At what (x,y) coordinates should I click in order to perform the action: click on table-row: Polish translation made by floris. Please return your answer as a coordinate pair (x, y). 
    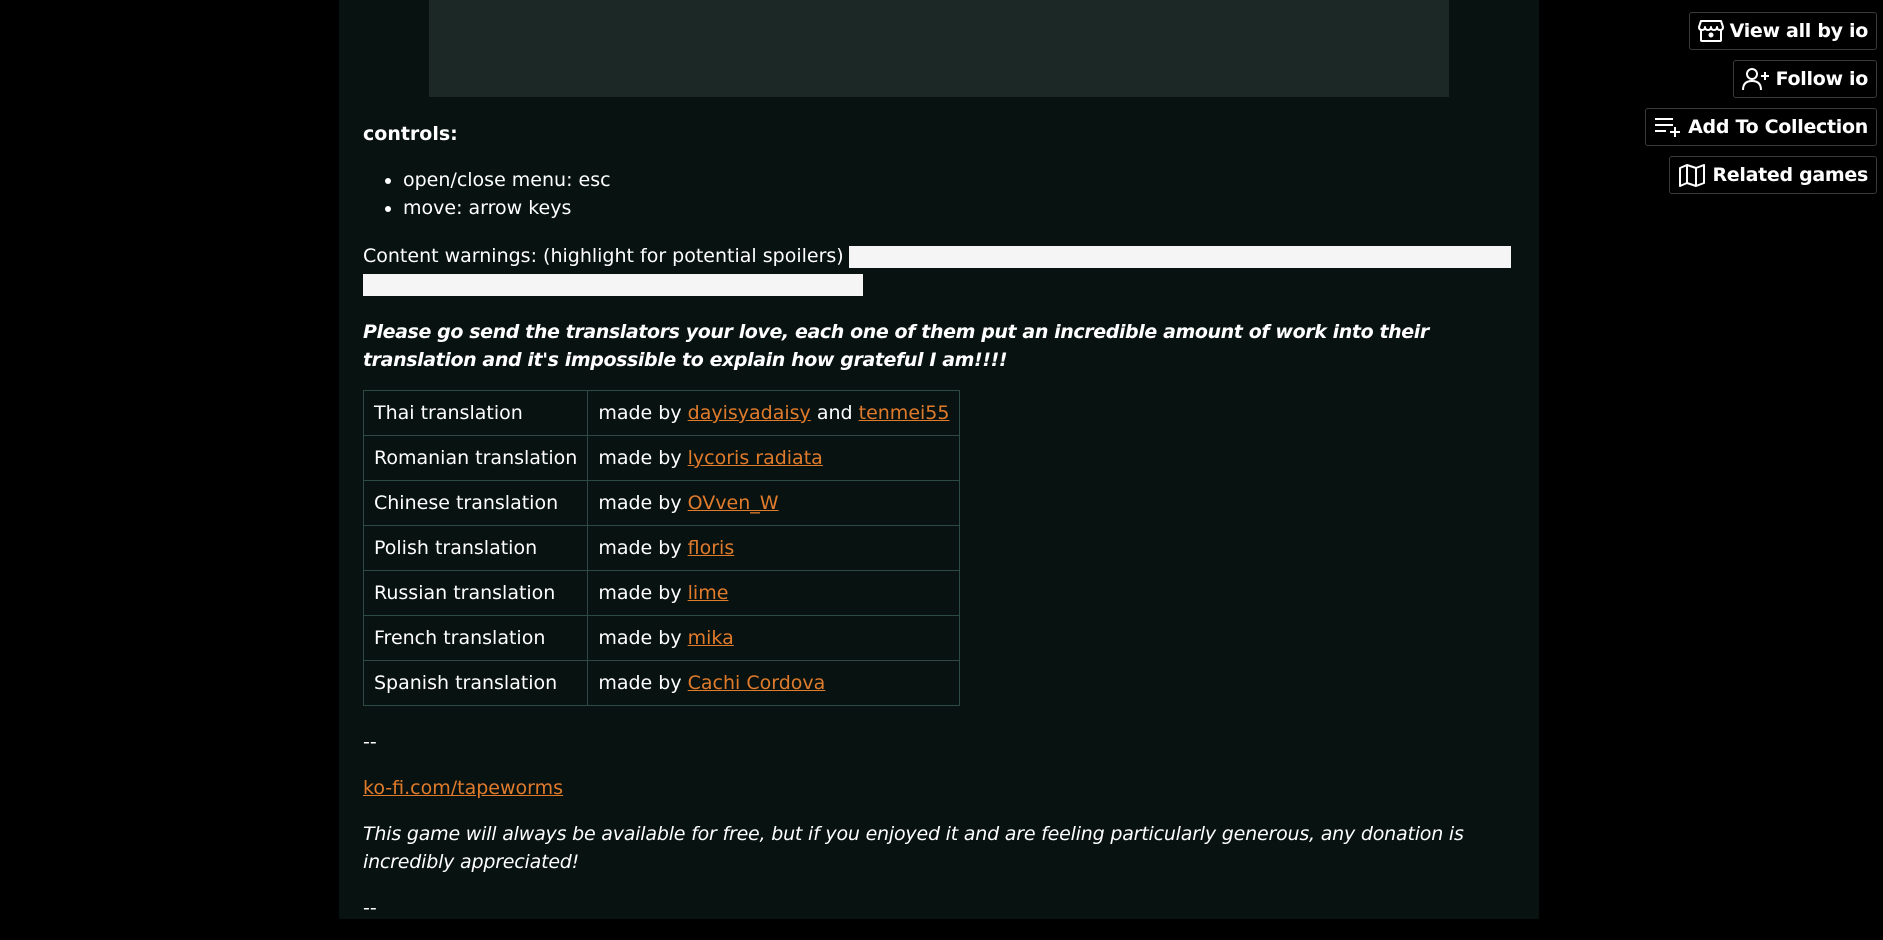
    Looking at the image, I should click on (661, 548).